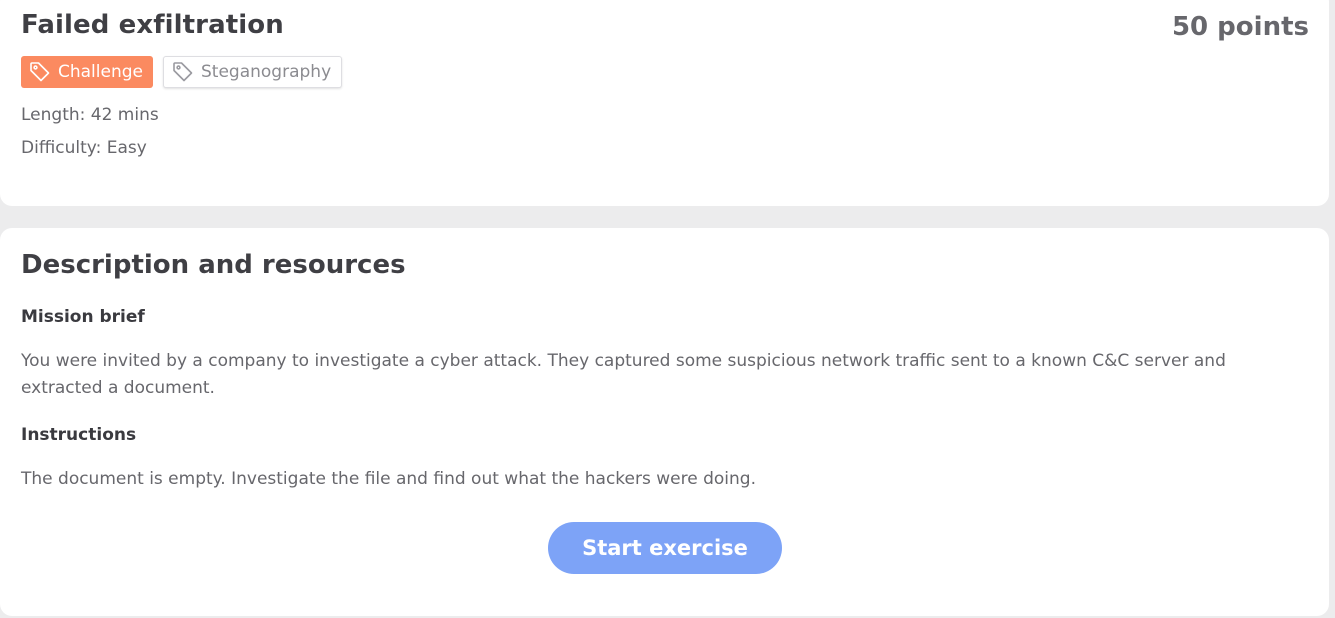 The image size is (1335, 618). I want to click on start-exercise-button: Start exercise, so click(665, 548).